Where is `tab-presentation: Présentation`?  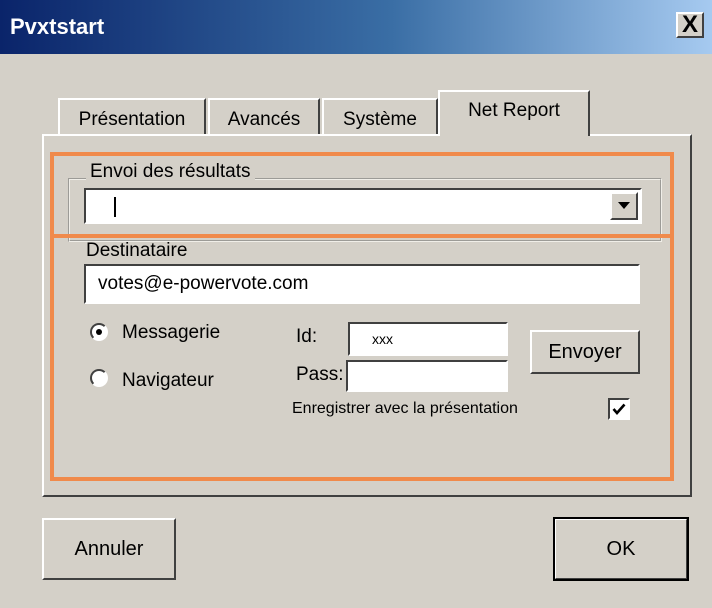
tab-presentation: Présentation is located at coordinates (132, 117).